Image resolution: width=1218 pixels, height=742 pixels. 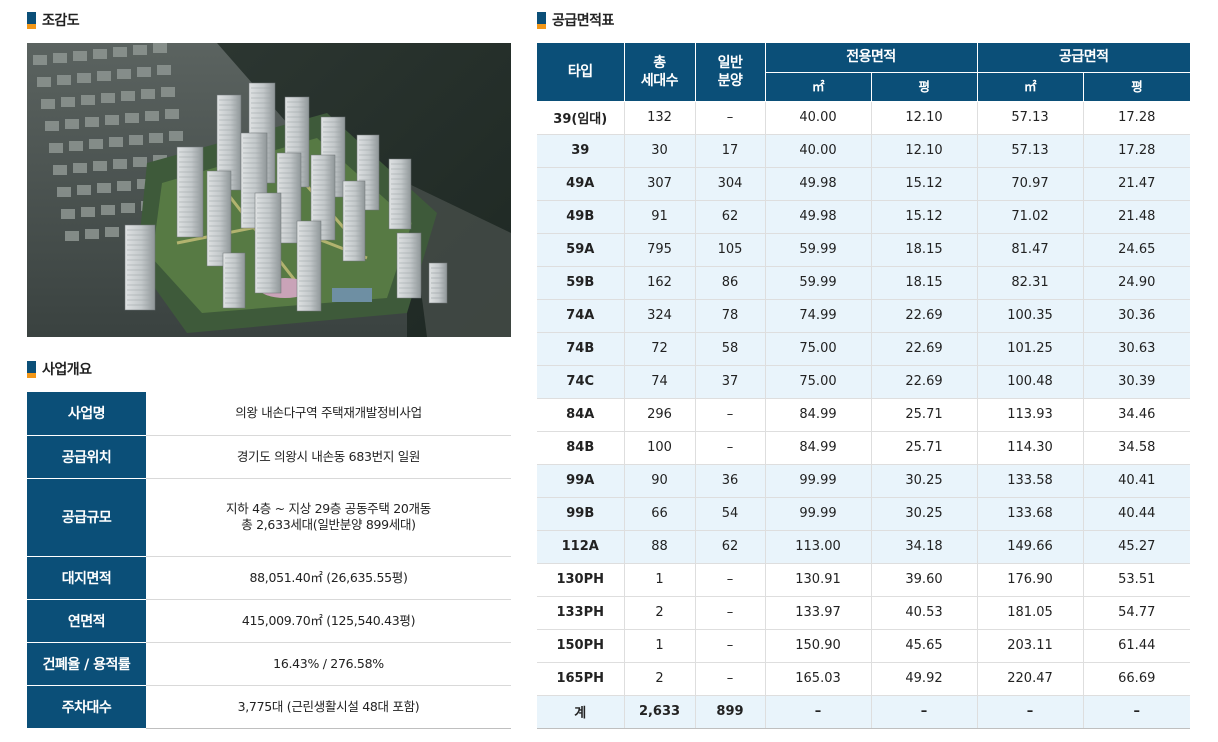 What do you see at coordinates (660, 72) in the screenshot?
I see `header-total-units: 총 세대수` at bounding box center [660, 72].